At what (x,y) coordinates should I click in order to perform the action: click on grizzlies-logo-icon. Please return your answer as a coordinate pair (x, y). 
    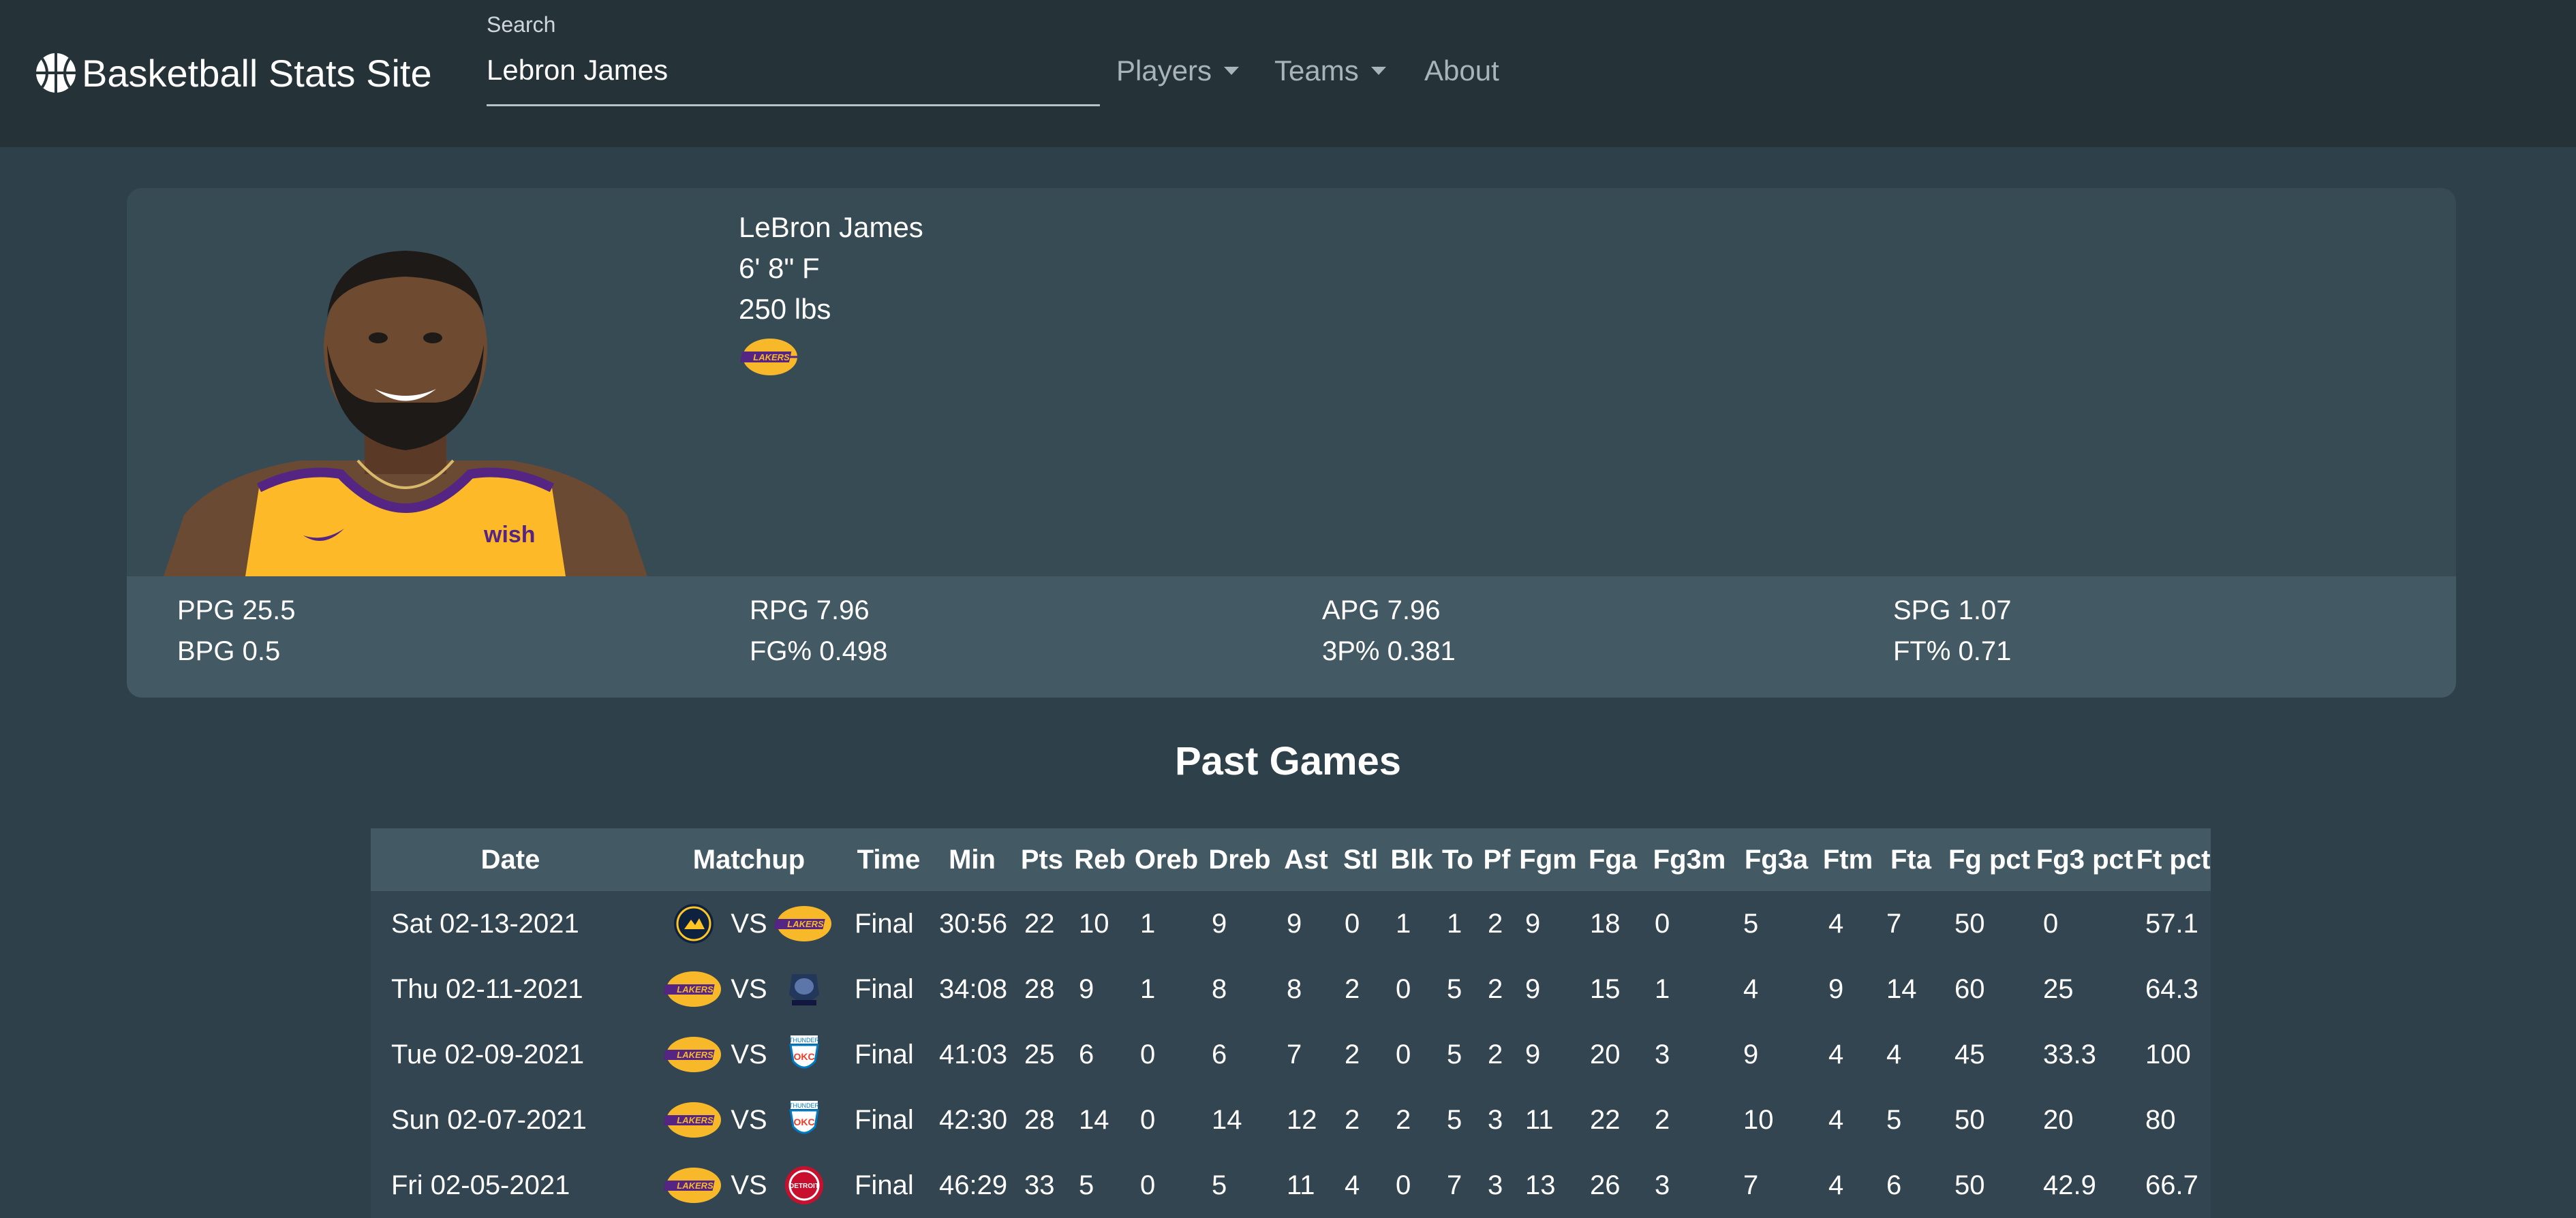
    Looking at the image, I should click on (804, 989).